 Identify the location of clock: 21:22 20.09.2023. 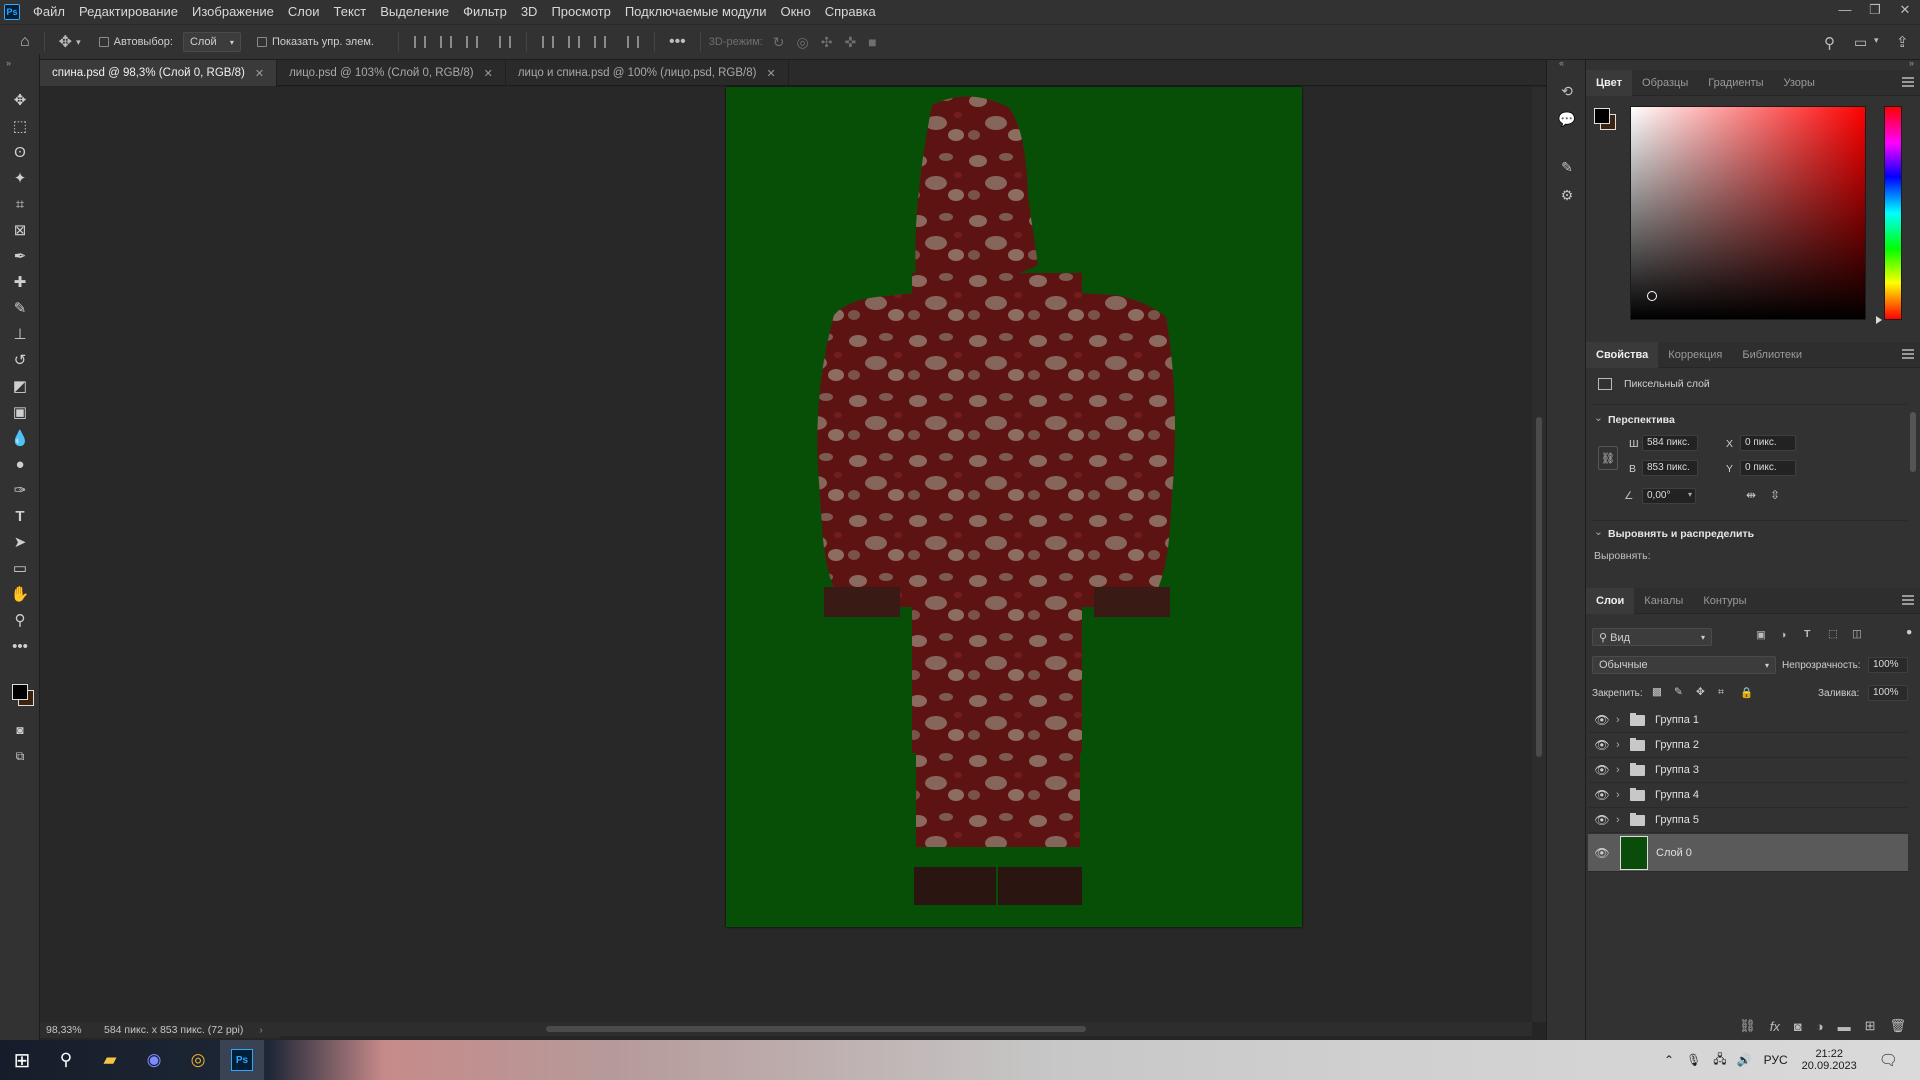
(1829, 1060).